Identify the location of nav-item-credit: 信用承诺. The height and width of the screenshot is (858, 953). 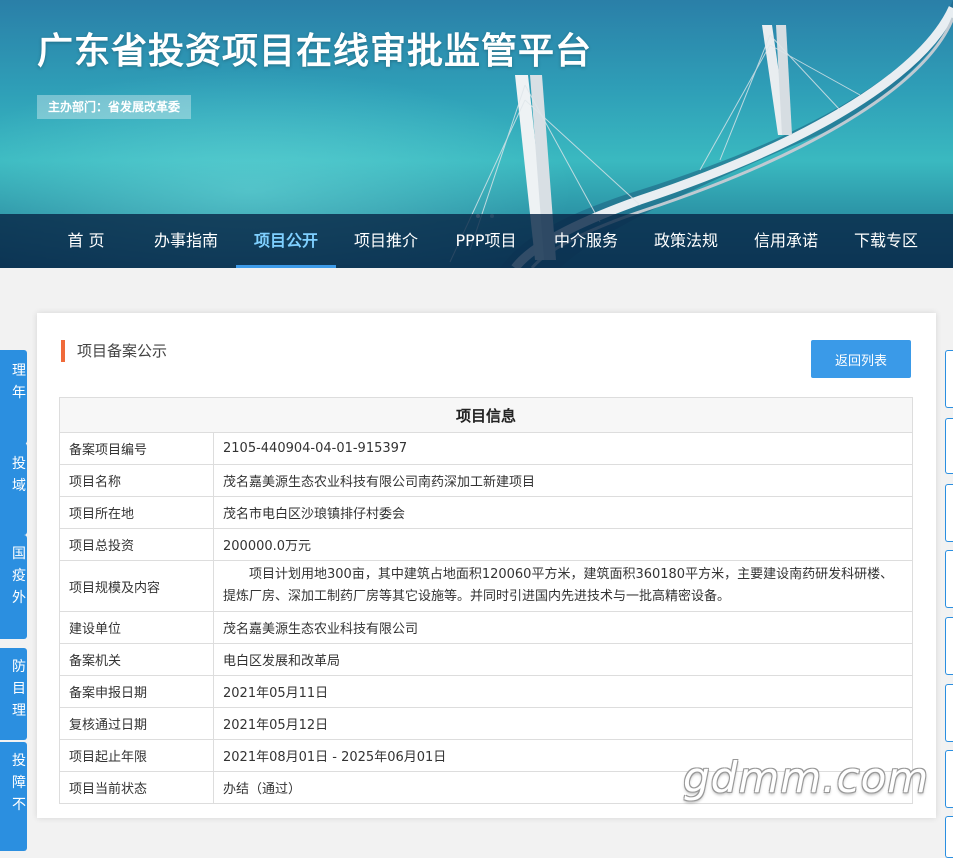
(786, 241).